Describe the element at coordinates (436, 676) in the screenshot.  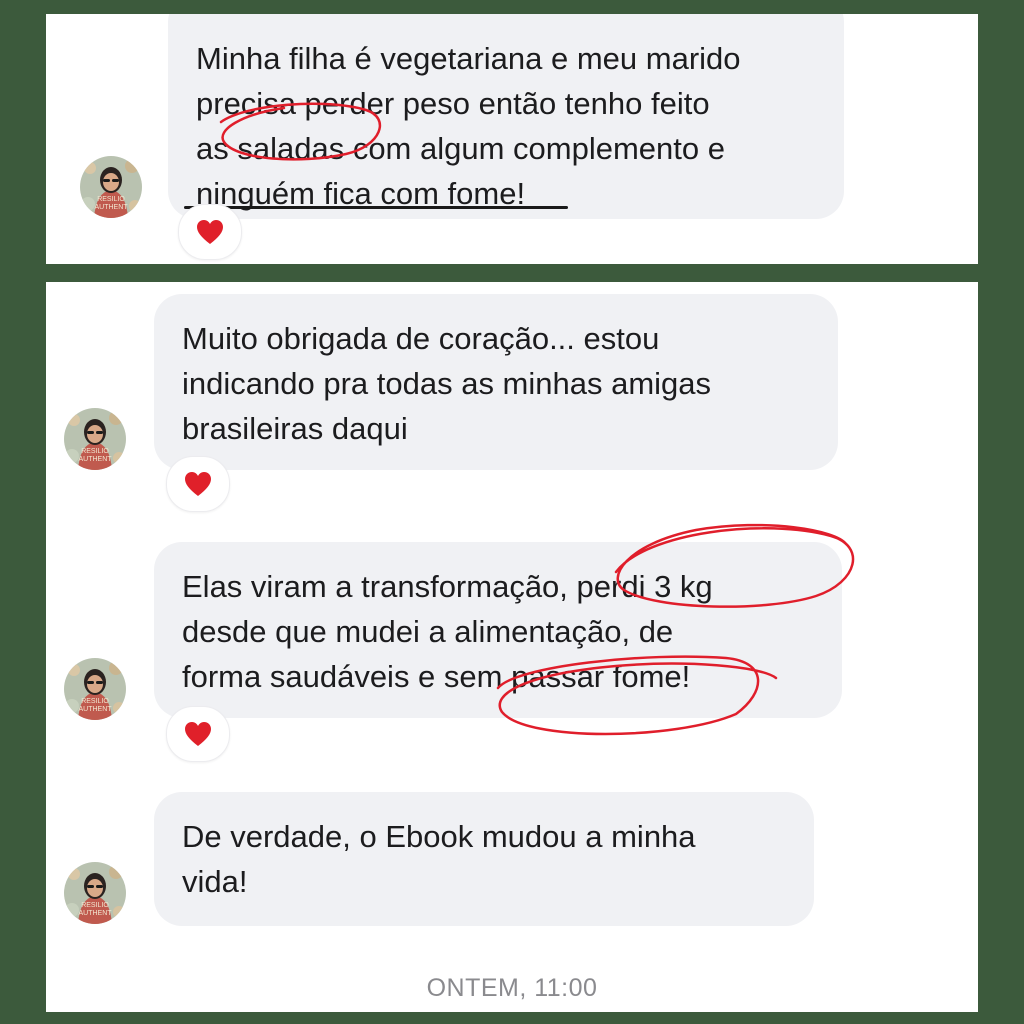
I see `message-line: forma saudáveis e sem passar fome!` at that location.